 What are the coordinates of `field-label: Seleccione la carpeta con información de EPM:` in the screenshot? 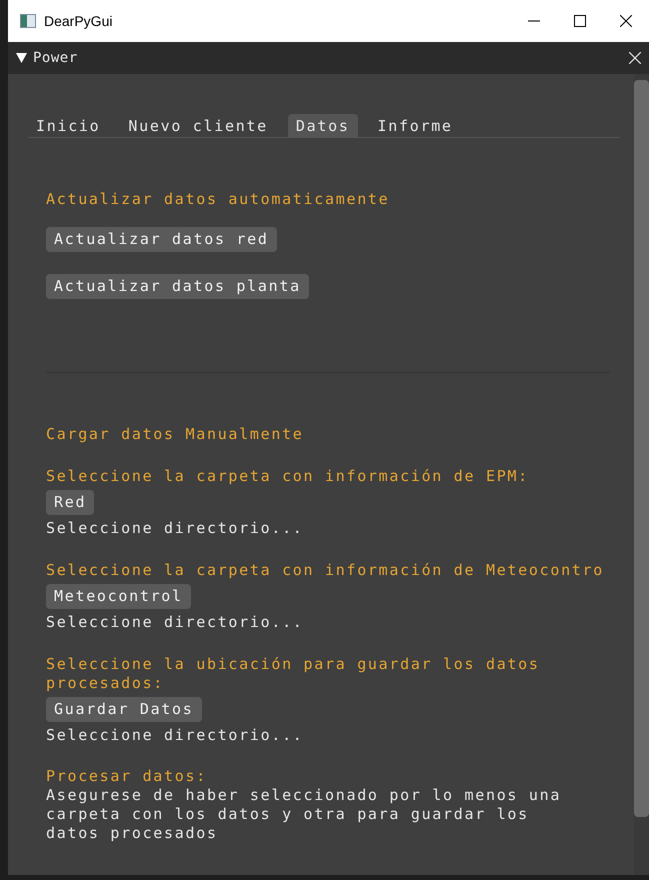 It's located at (288, 476).